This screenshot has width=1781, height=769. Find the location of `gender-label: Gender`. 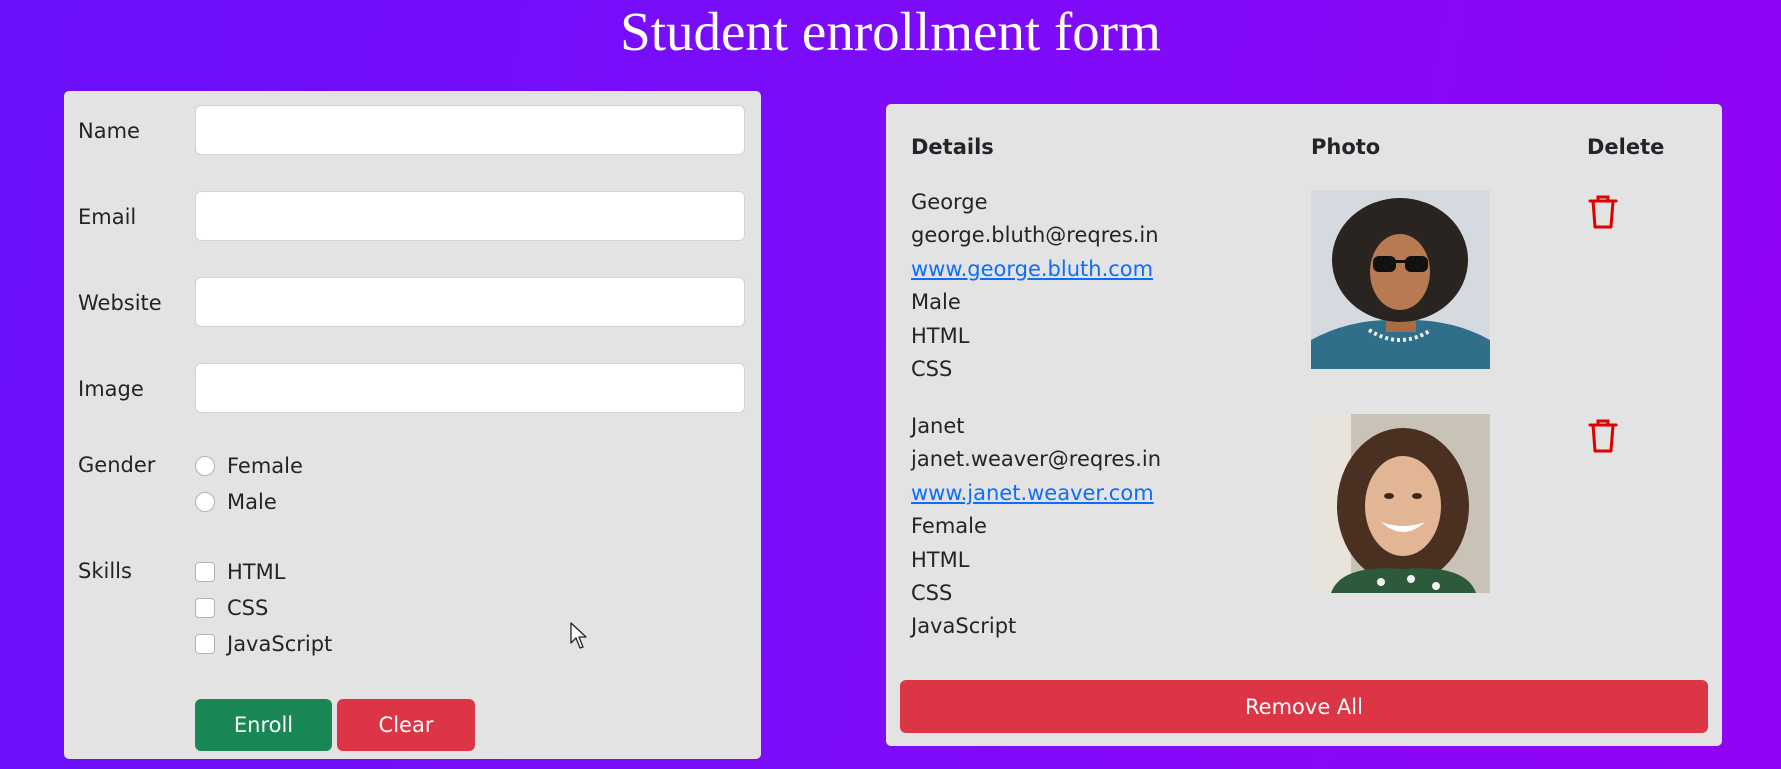

gender-label: Gender is located at coordinates (117, 465).